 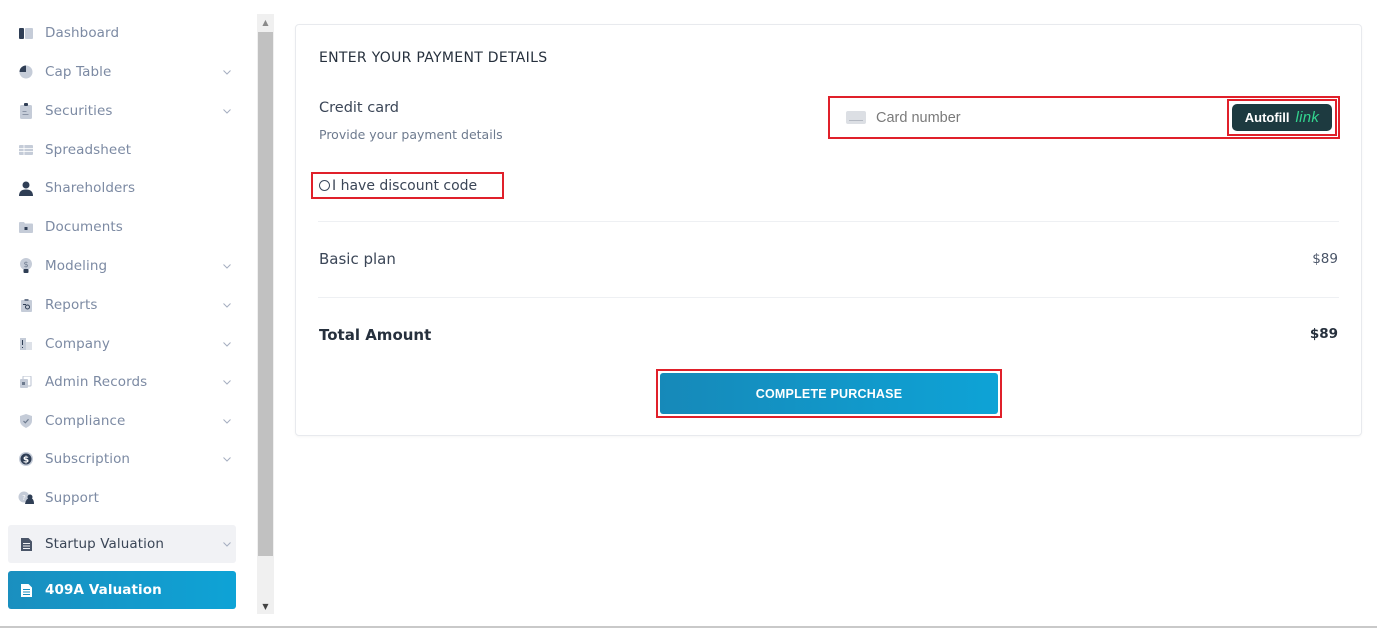 What do you see at coordinates (1307, 117) in the screenshot?
I see `link-logo-icon: link` at bounding box center [1307, 117].